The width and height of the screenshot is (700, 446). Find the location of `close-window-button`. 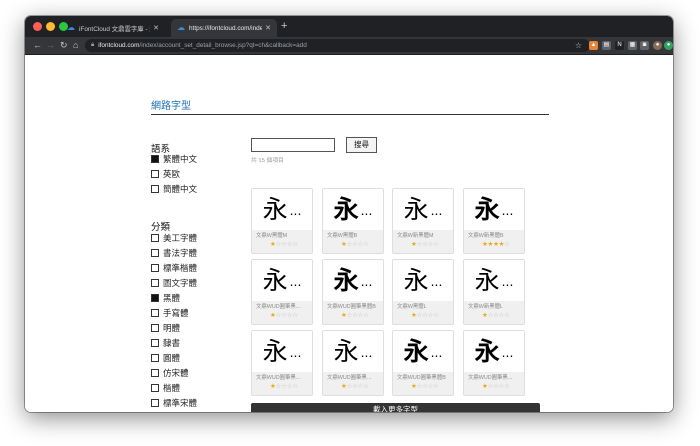

close-window-button is located at coordinates (37, 26).